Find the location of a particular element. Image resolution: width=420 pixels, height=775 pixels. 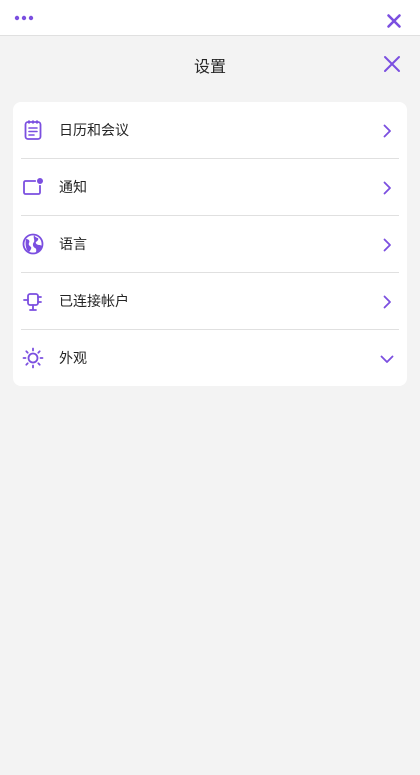

settings-item-language: 语言 is located at coordinates (210, 244).